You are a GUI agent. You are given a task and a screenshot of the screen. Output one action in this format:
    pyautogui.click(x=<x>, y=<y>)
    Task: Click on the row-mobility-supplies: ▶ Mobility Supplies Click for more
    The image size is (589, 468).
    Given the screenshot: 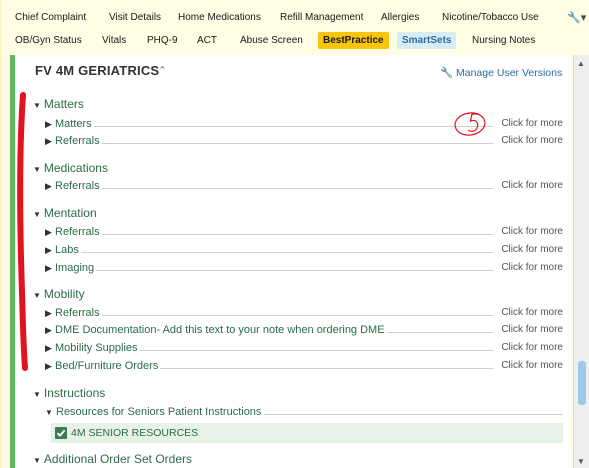 What is the action you would take?
    pyautogui.click(x=304, y=349)
    